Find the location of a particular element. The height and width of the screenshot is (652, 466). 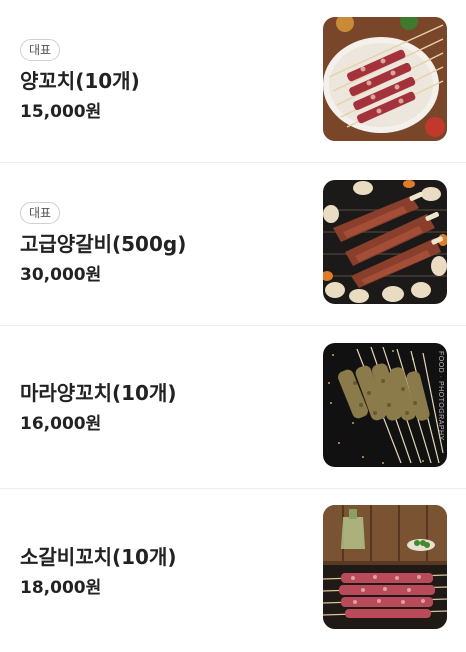

lamb-skewers-photo is located at coordinates (385, 79).